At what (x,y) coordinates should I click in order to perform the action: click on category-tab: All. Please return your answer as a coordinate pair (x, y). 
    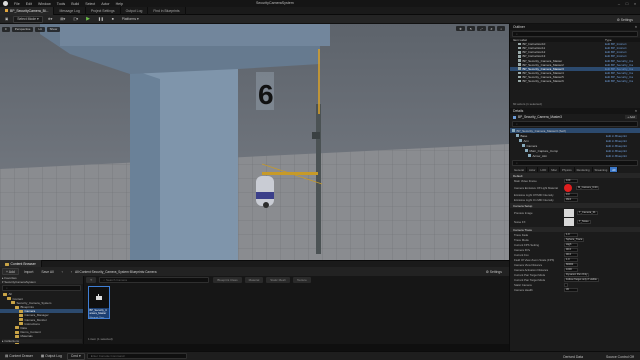
    Looking at the image, I should click on (614, 169).